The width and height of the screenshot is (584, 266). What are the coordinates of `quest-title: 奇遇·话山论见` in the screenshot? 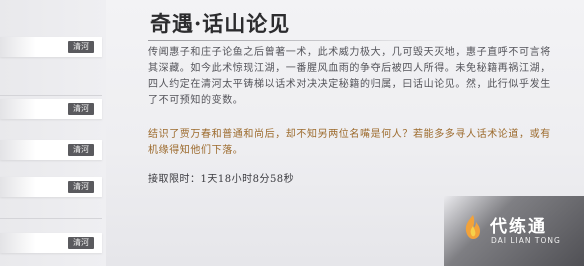 It's located at (220, 23).